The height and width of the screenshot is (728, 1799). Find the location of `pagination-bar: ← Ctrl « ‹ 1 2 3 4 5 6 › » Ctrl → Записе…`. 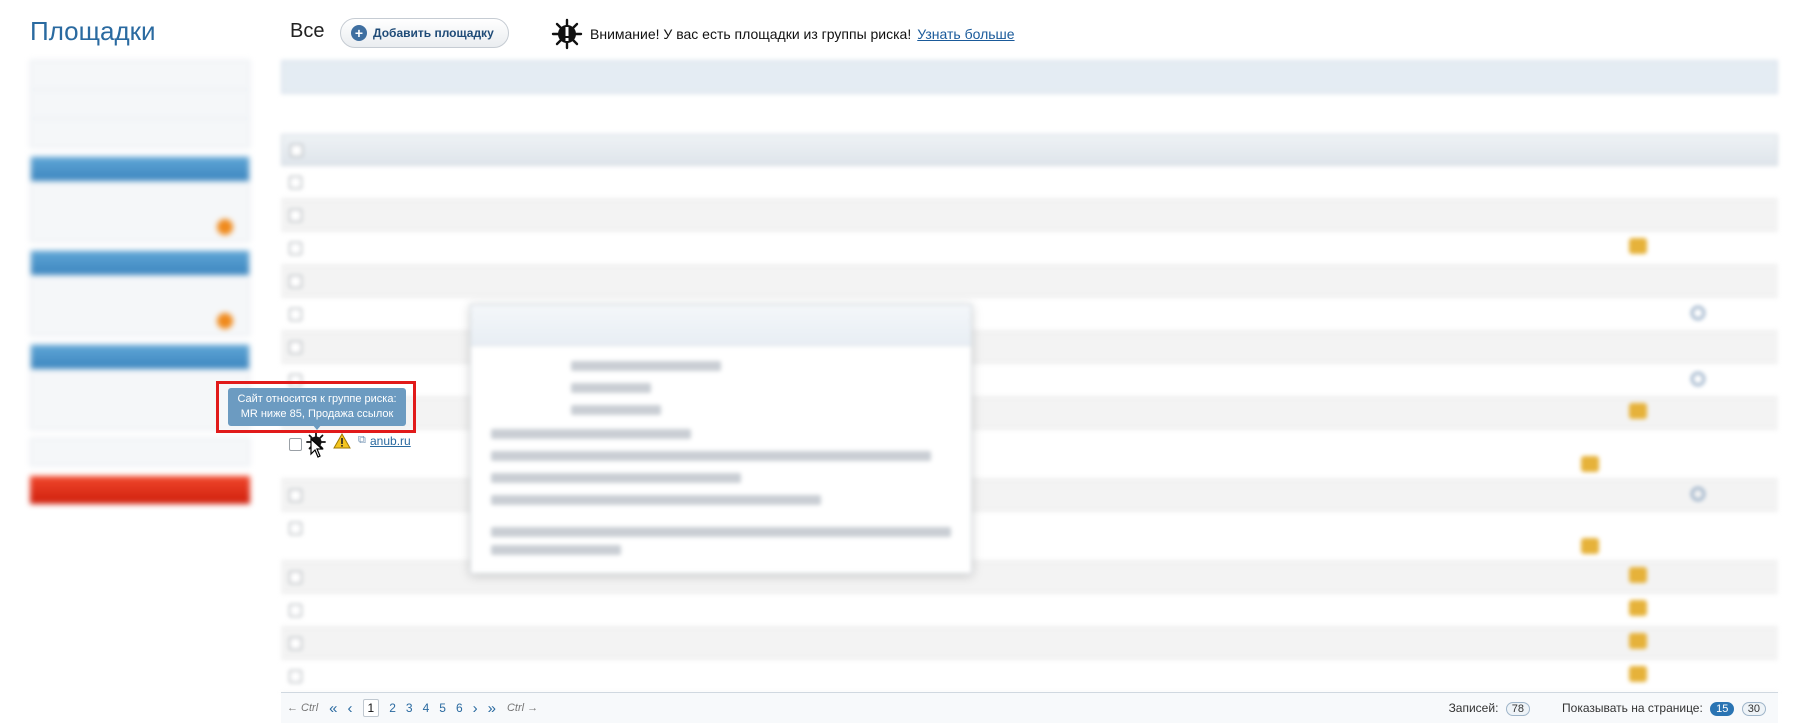

pagination-bar: ← Ctrl « ‹ 1 2 3 4 5 6 › » Ctrl → Записе… is located at coordinates (1029, 707).